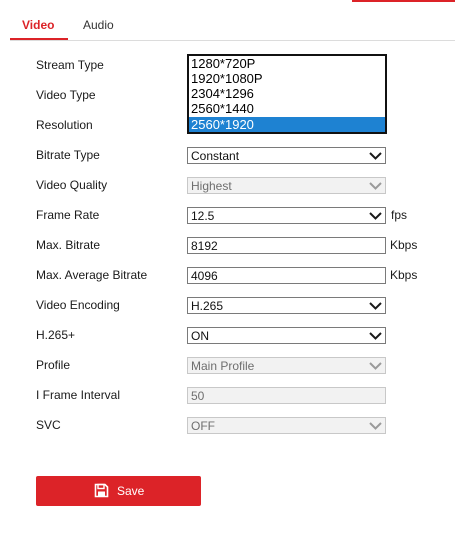 This screenshot has width=455, height=558. What do you see at coordinates (56, 335) in the screenshot?
I see `h265-plus-label: H.265+` at bounding box center [56, 335].